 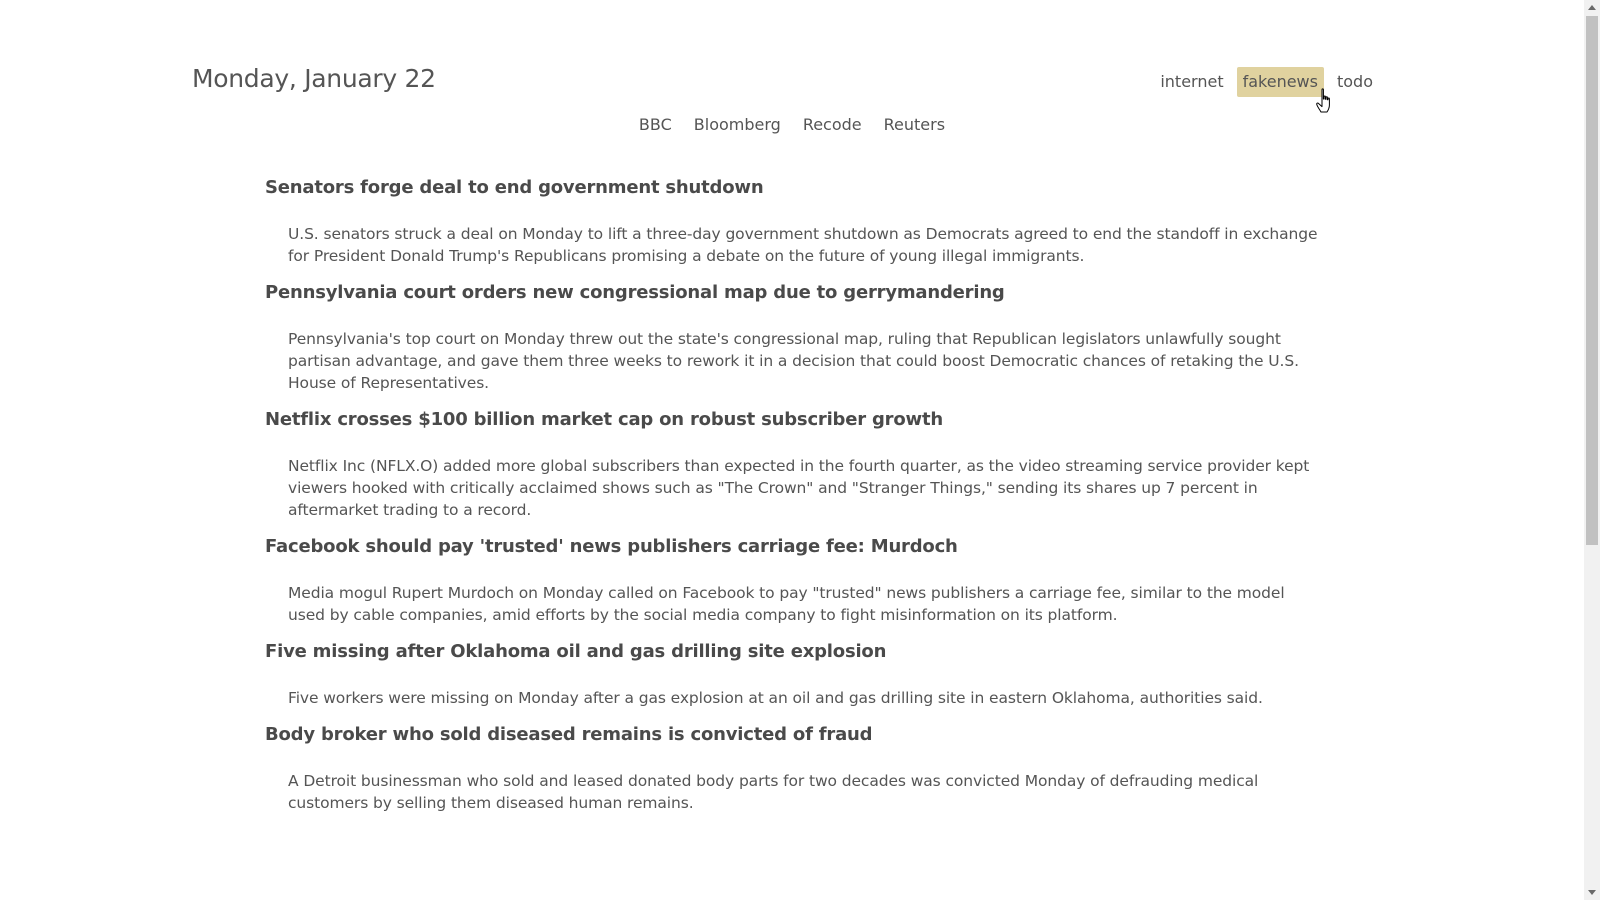 I want to click on source-link-bbc: BBC, so click(x=655, y=125).